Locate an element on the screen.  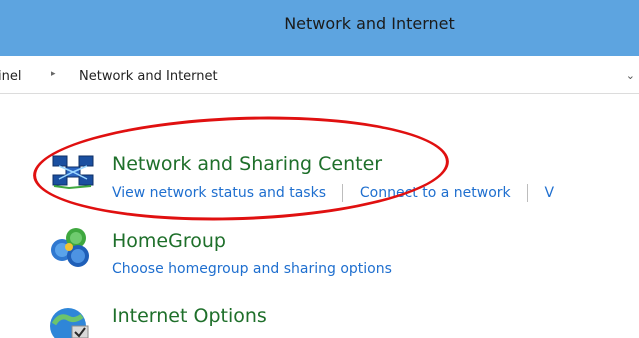
internet-options-icon is located at coordinates (70, 321).